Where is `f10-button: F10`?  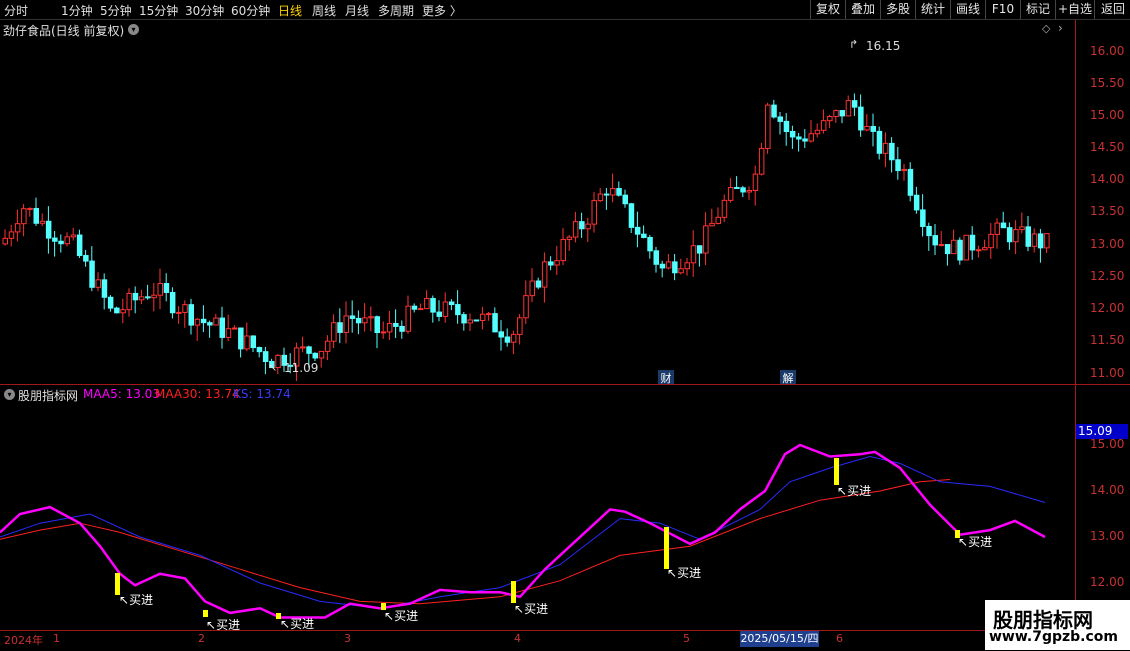
f10-button: F10 is located at coordinates (1002, 9).